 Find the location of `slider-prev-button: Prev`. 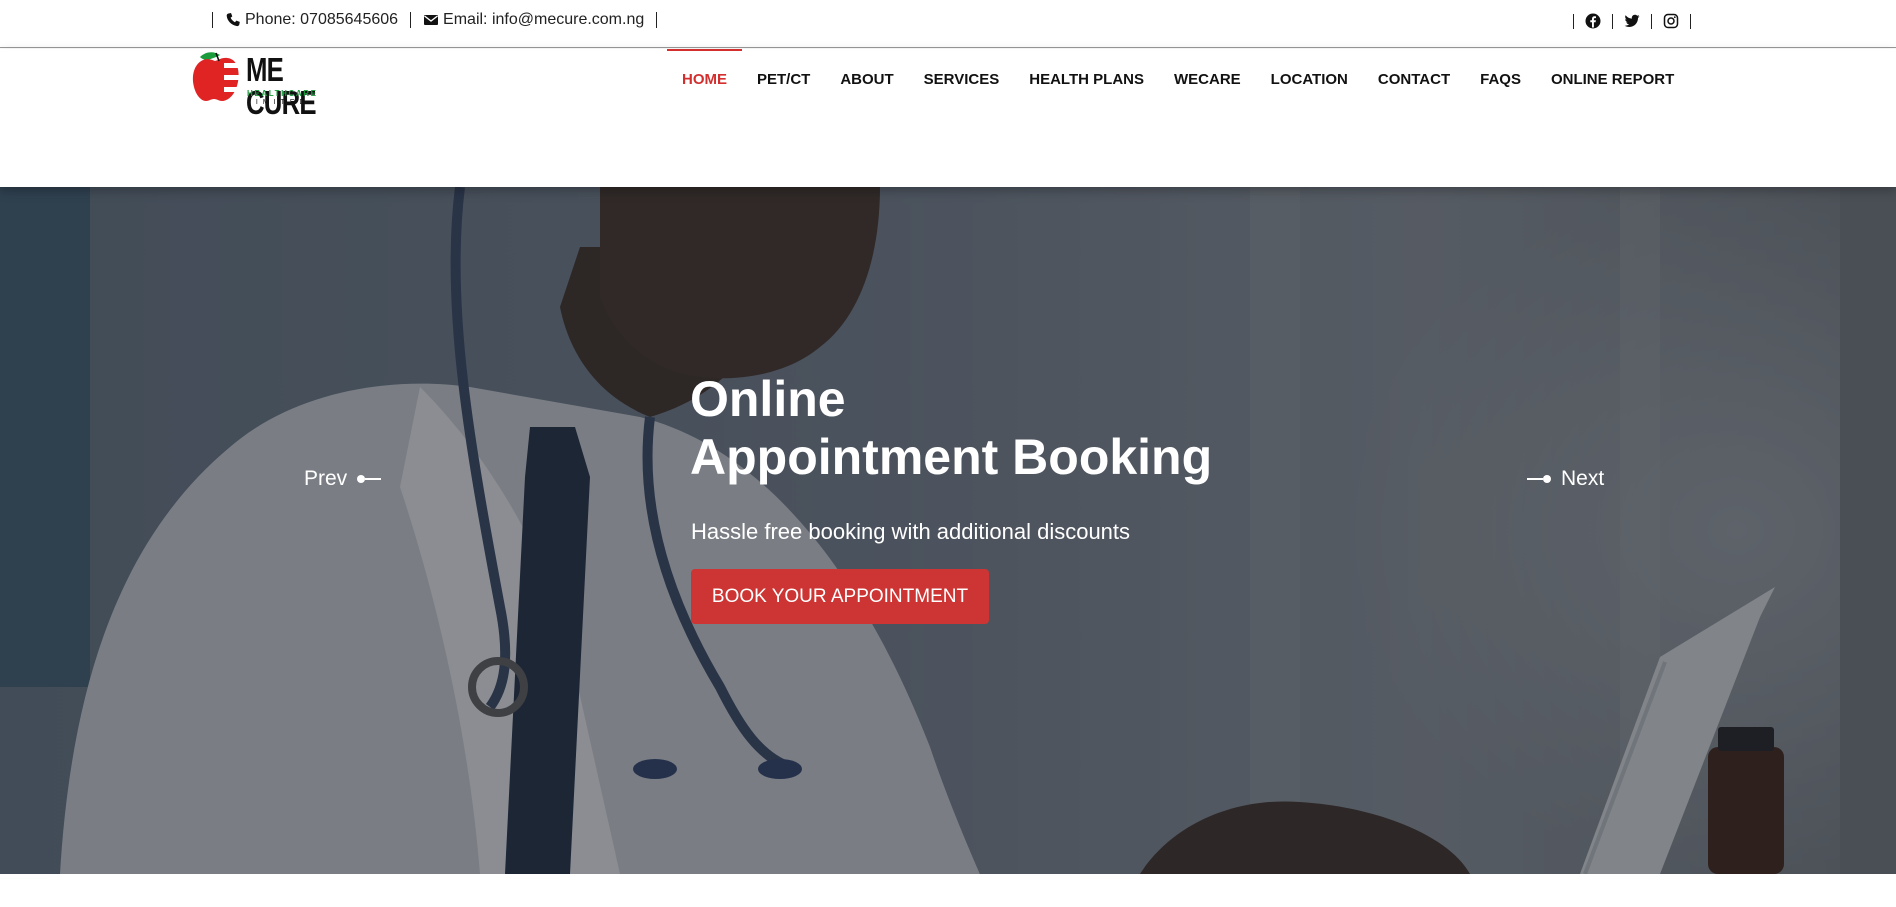

slider-prev-button: Prev is located at coordinates (347, 479).